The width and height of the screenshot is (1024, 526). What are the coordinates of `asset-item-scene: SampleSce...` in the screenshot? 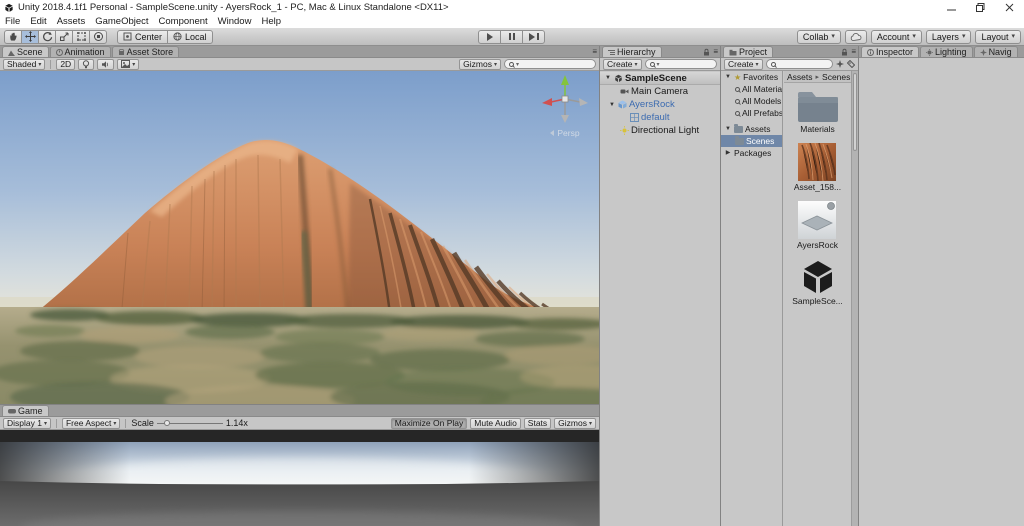 It's located at (817, 282).